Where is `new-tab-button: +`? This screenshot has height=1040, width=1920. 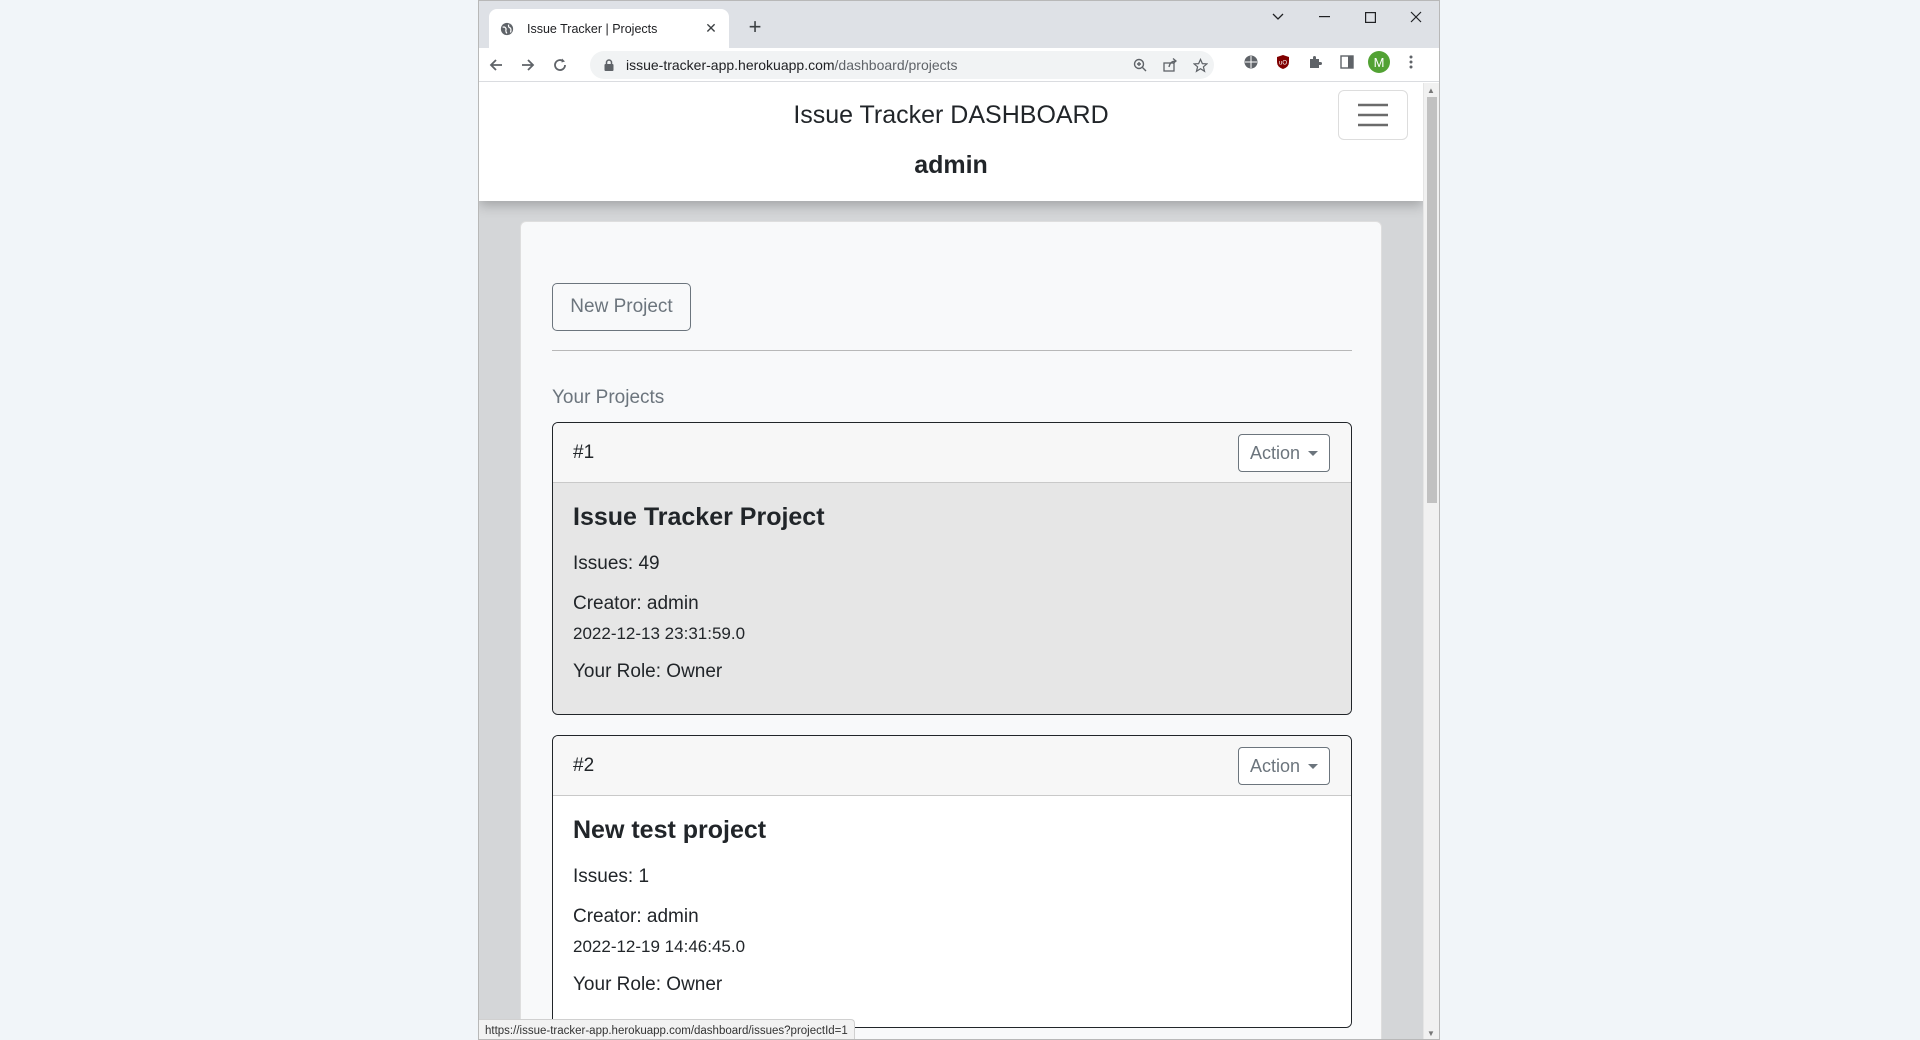
new-tab-button: + is located at coordinates (755, 27).